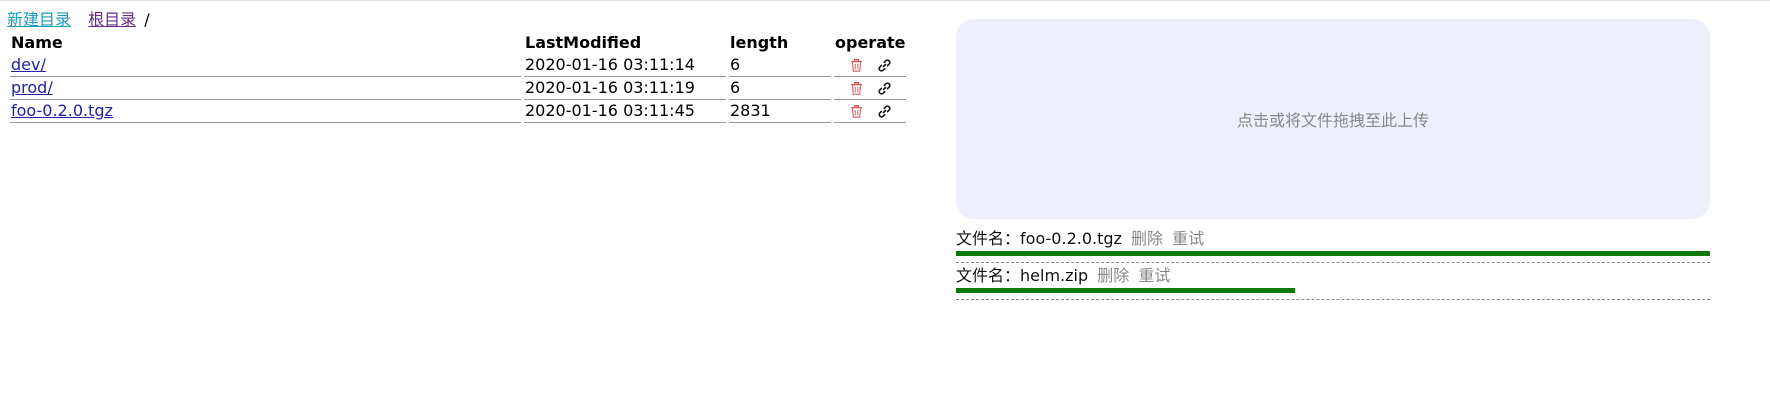 The image size is (1770, 409). Describe the element at coordinates (458, 88) in the screenshot. I see `table-row: prod/ 2020-01-16 03:11:19 6` at that location.